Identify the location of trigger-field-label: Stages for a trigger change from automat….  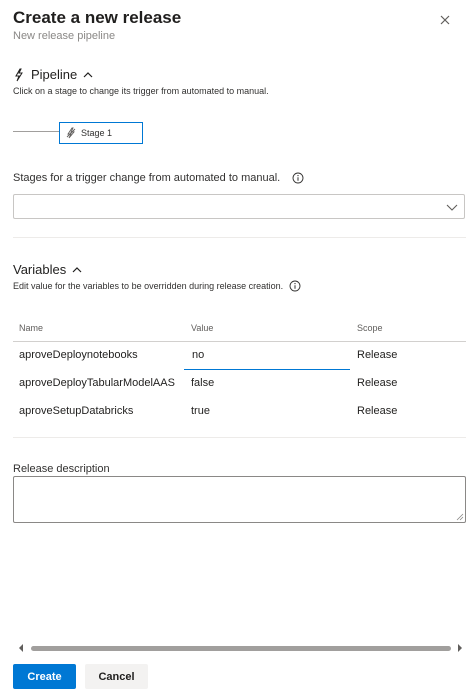
(147, 178).